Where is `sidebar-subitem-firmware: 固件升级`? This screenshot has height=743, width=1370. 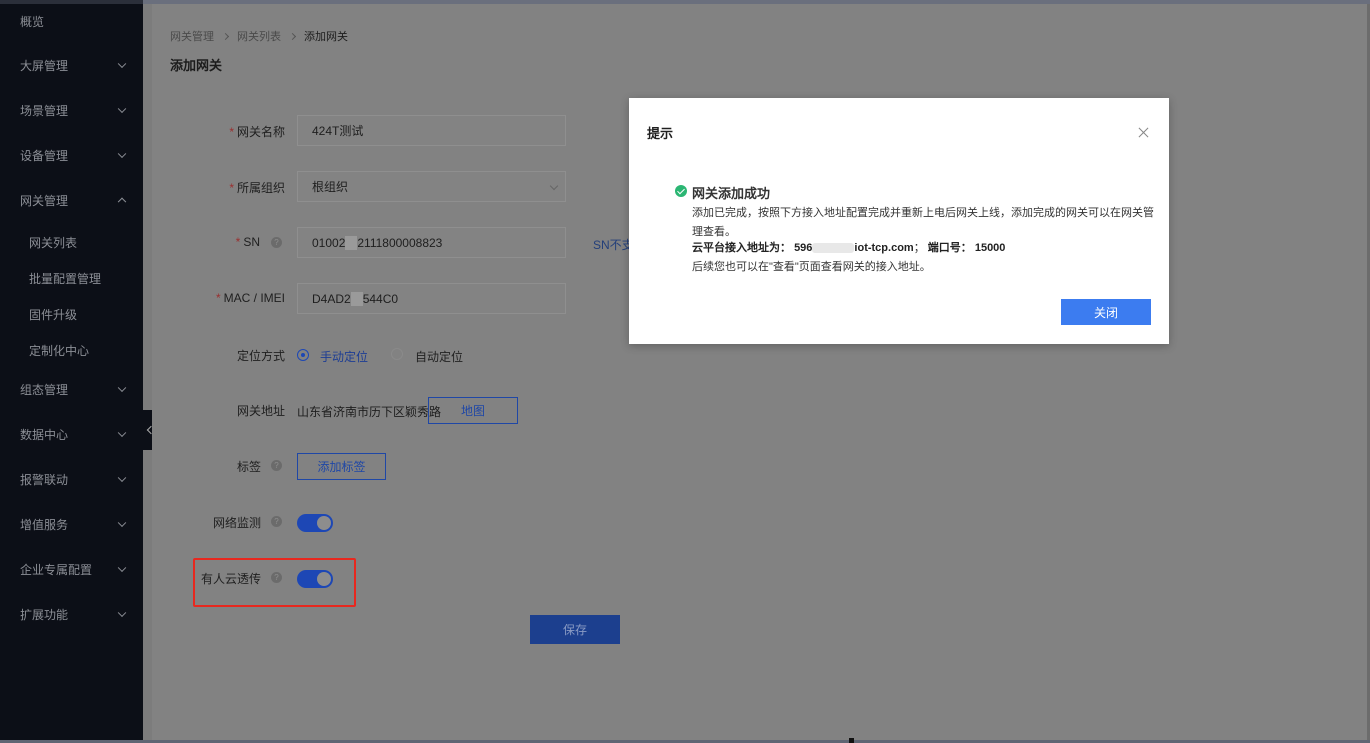 sidebar-subitem-firmware: 固件升级 is located at coordinates (71, 314).